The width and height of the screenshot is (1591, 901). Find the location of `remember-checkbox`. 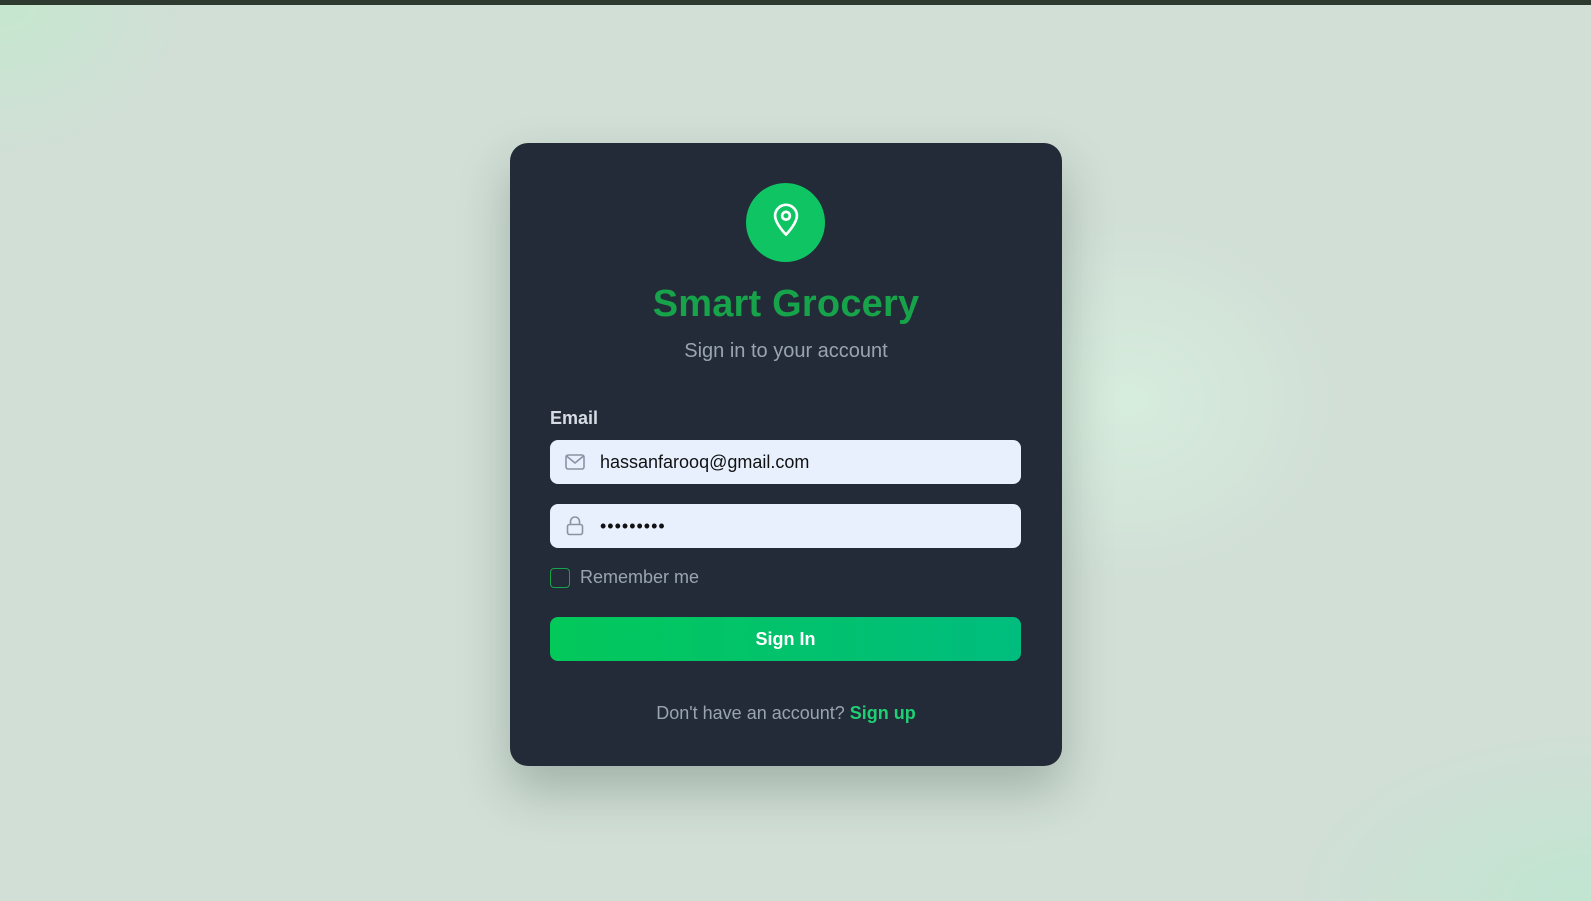

remember-checkbox is located at coordinates (560, 577).